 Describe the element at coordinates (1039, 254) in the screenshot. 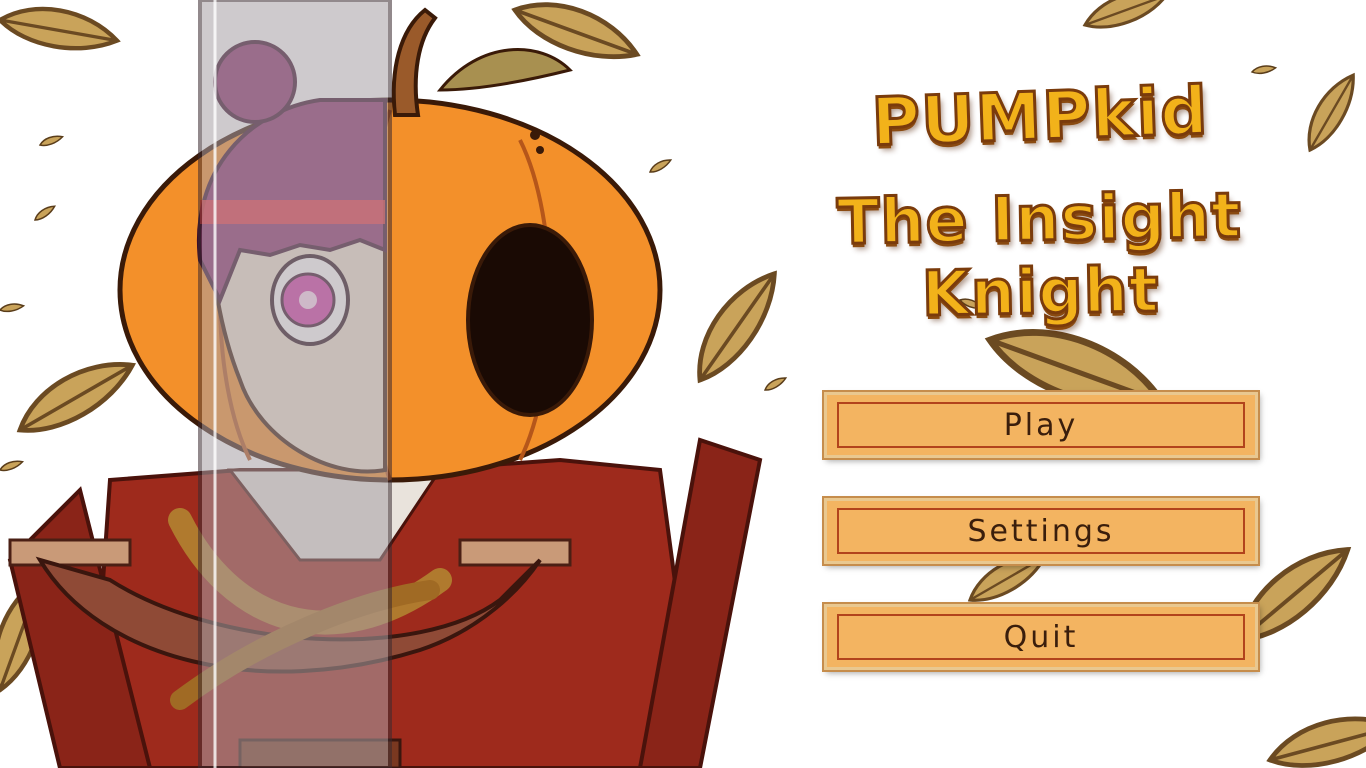

I see `title-line-2: The Insight Knight` at that location.